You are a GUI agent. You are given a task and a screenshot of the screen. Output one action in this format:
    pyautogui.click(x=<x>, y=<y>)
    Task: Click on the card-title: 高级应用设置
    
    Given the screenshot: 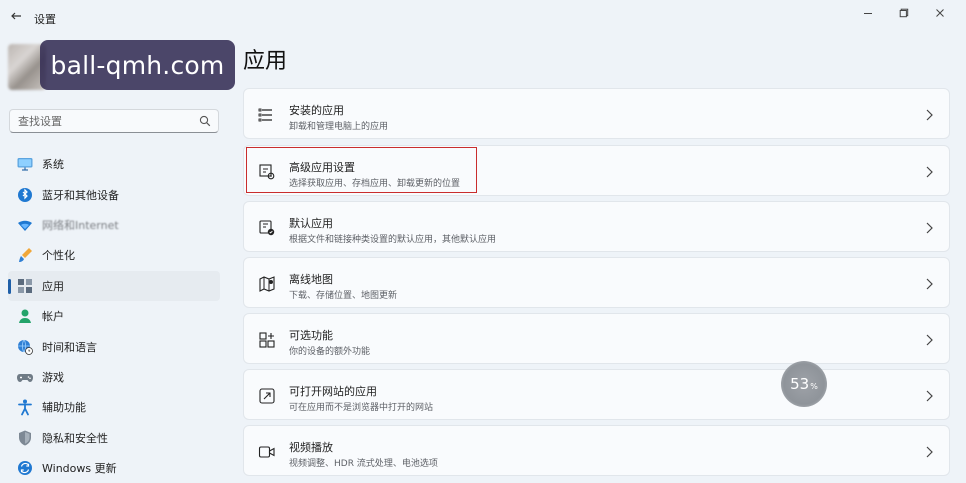 What is the action you would take?
    pyautogui.click(x=322, y=167)
    